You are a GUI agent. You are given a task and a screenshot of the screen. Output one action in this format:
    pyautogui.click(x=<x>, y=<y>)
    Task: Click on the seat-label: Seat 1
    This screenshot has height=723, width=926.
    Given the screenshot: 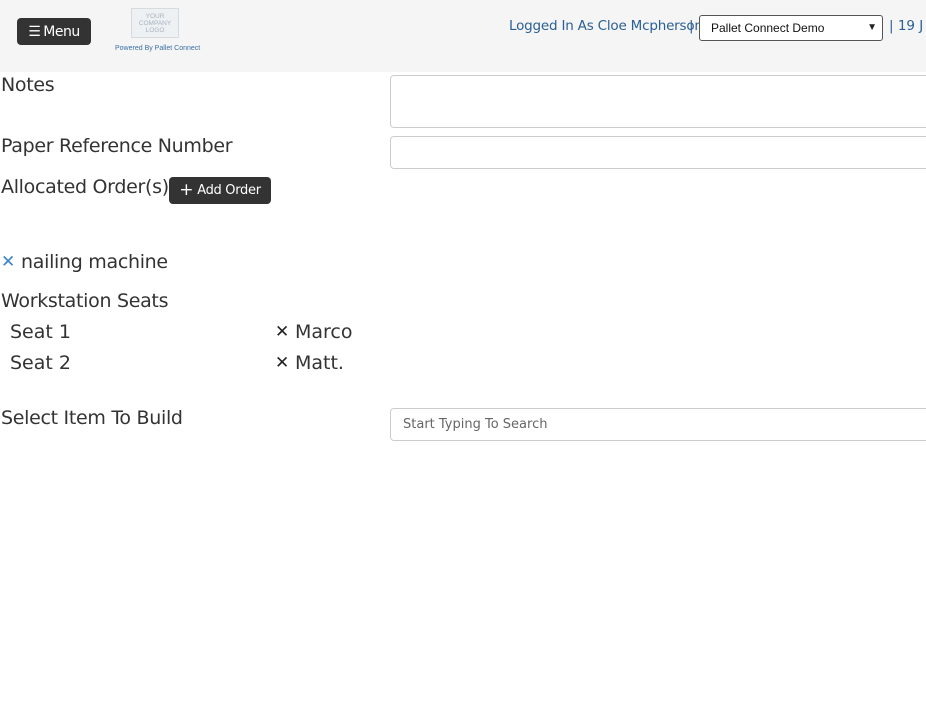 What is the action you would take?
    pyautogui.click(x=40, y=332)
    